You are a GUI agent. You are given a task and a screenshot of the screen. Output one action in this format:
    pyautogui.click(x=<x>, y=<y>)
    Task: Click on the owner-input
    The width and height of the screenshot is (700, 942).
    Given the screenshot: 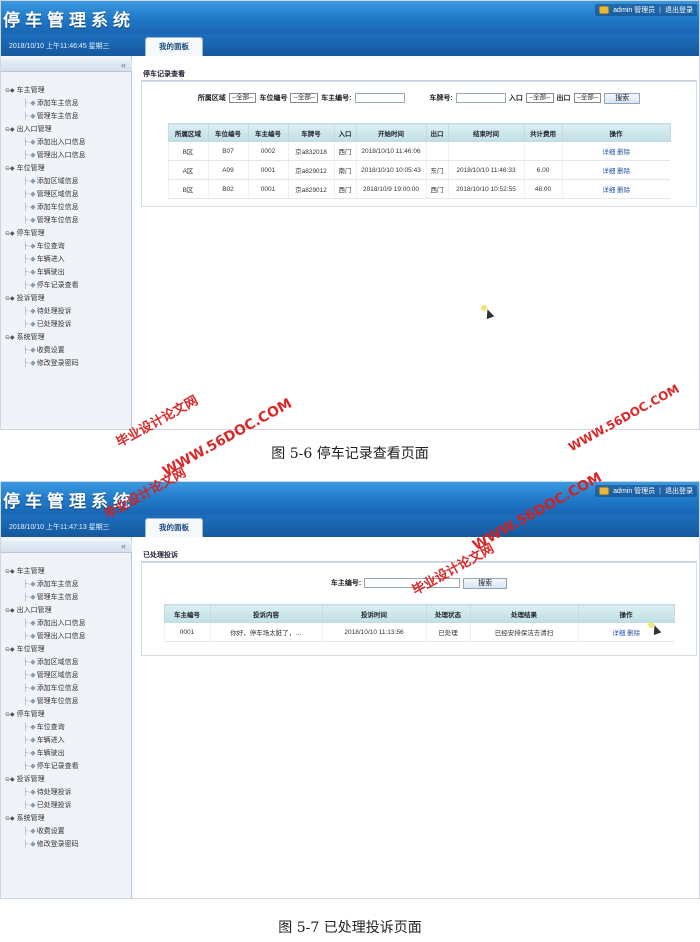 What is the action you would take?
    pyautogui.click(x=379, y=98)
    